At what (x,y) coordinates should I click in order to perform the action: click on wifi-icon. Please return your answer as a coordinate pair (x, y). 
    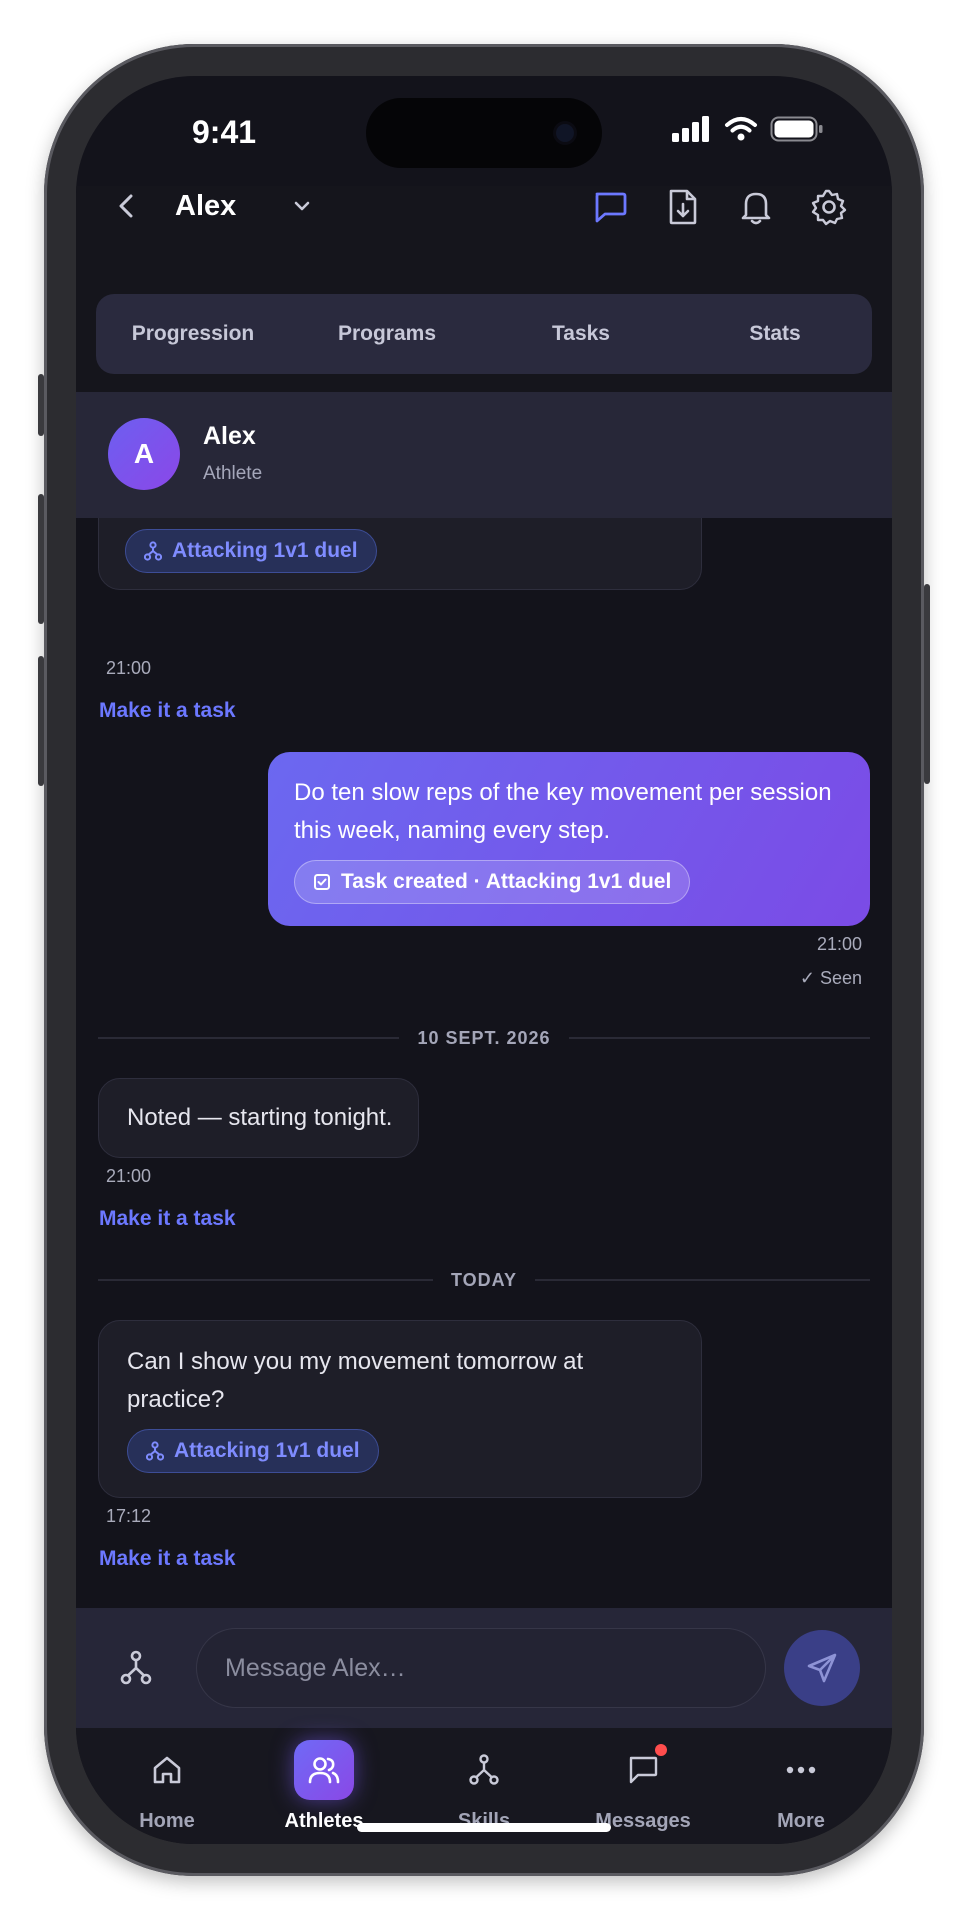
    Looking at the image, I should click on (741, 129).